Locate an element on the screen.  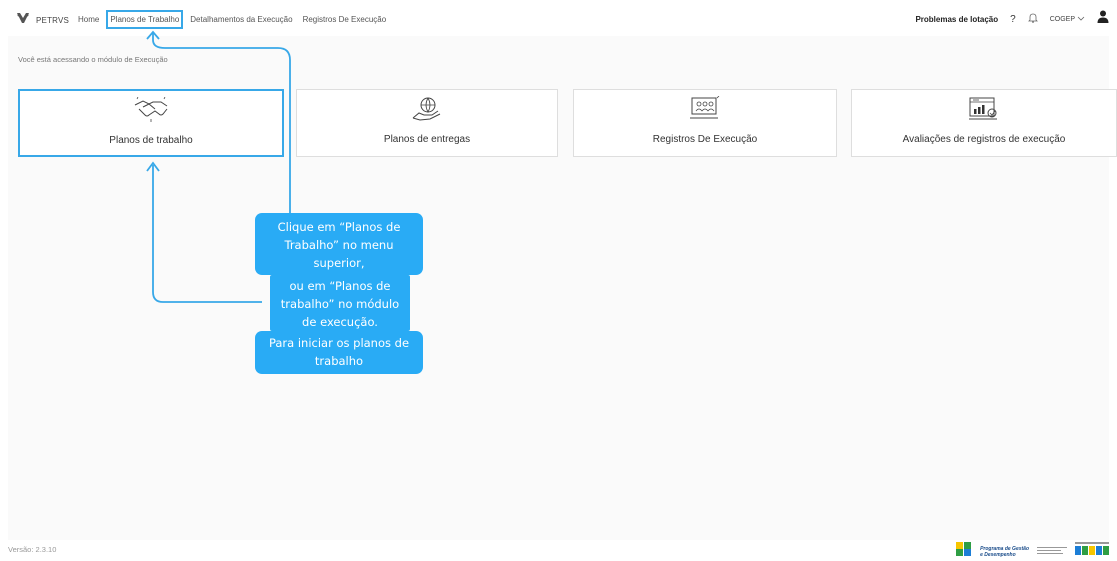
callout-line: de execução. is located at coordinates (340, 322).